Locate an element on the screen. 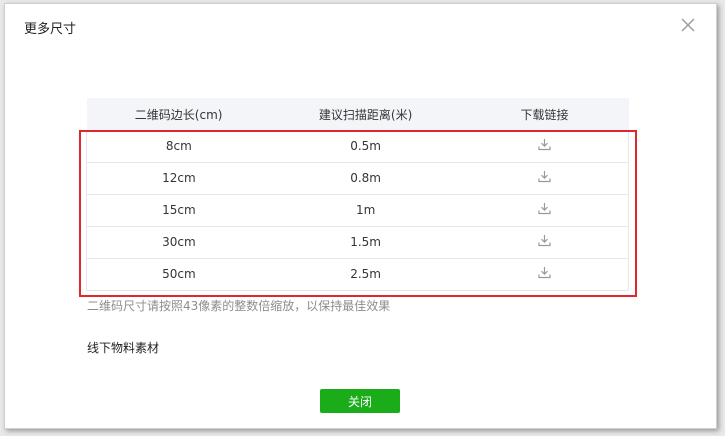 The height and width of the screenshot is (436, 725). cell-distance: 2.5m is located at coordinates (365, 274).